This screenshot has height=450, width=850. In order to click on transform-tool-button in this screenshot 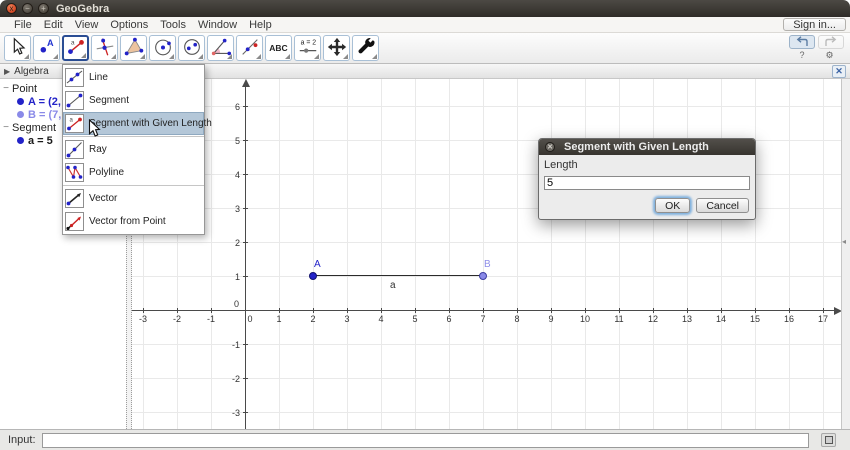, I will do `click(249, 48)`.